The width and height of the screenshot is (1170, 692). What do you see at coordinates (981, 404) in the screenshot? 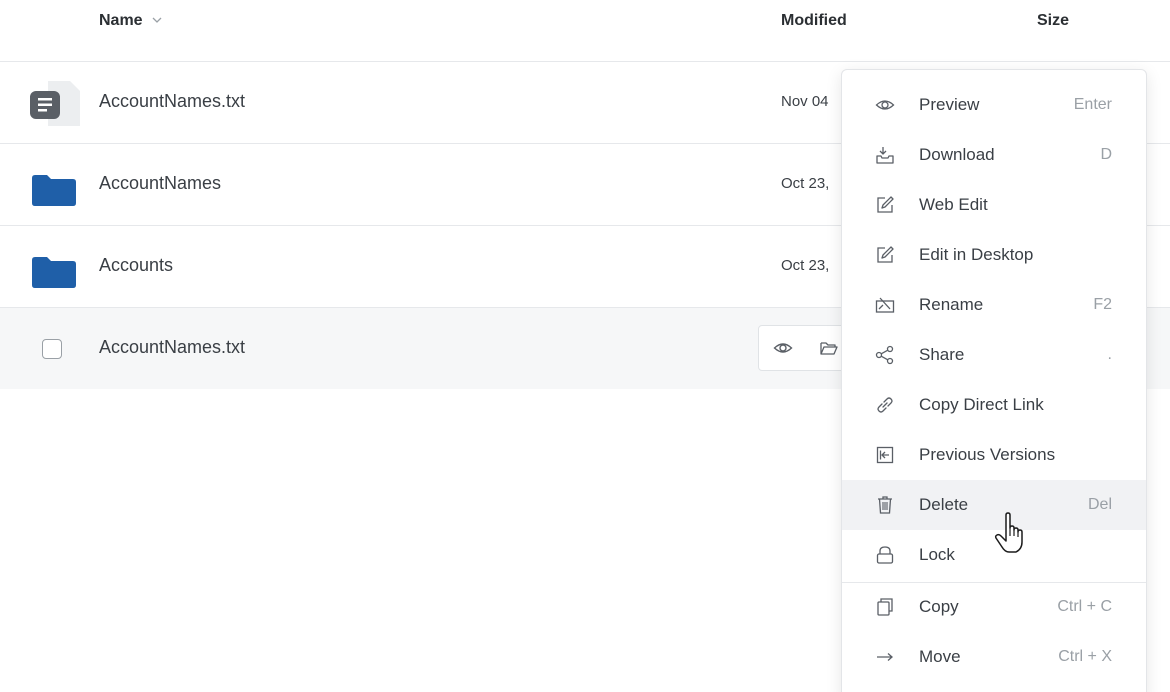
I see `menu-item-label: Copy Direct Link` at bounding box center [981, 404].